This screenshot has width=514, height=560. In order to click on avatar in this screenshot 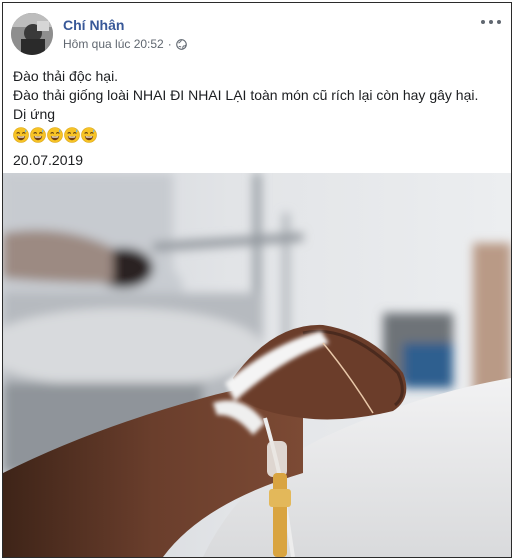, I will do `click(32, 34)`.